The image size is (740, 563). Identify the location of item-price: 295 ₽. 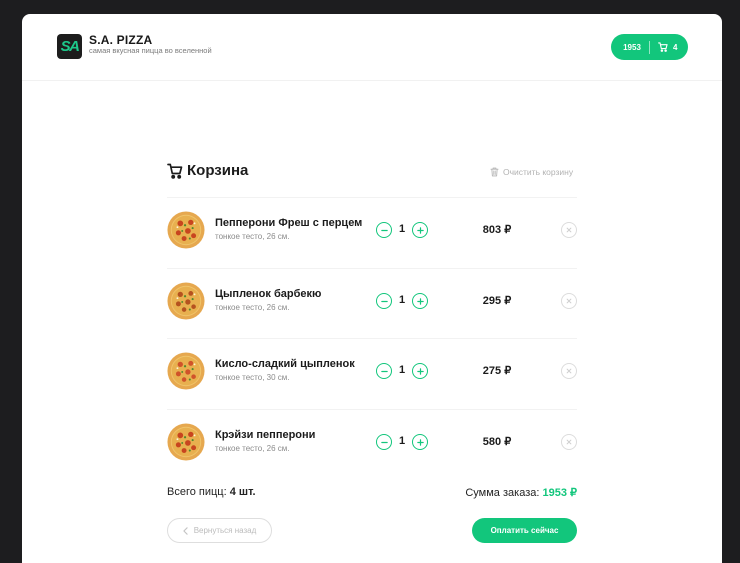
(497, 301).